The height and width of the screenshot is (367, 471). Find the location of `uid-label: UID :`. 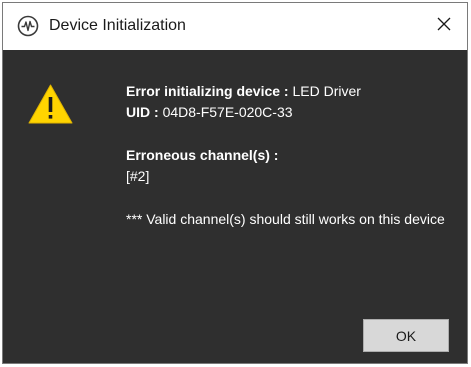

uid-label: UID : is located at coordinates (142, 112).